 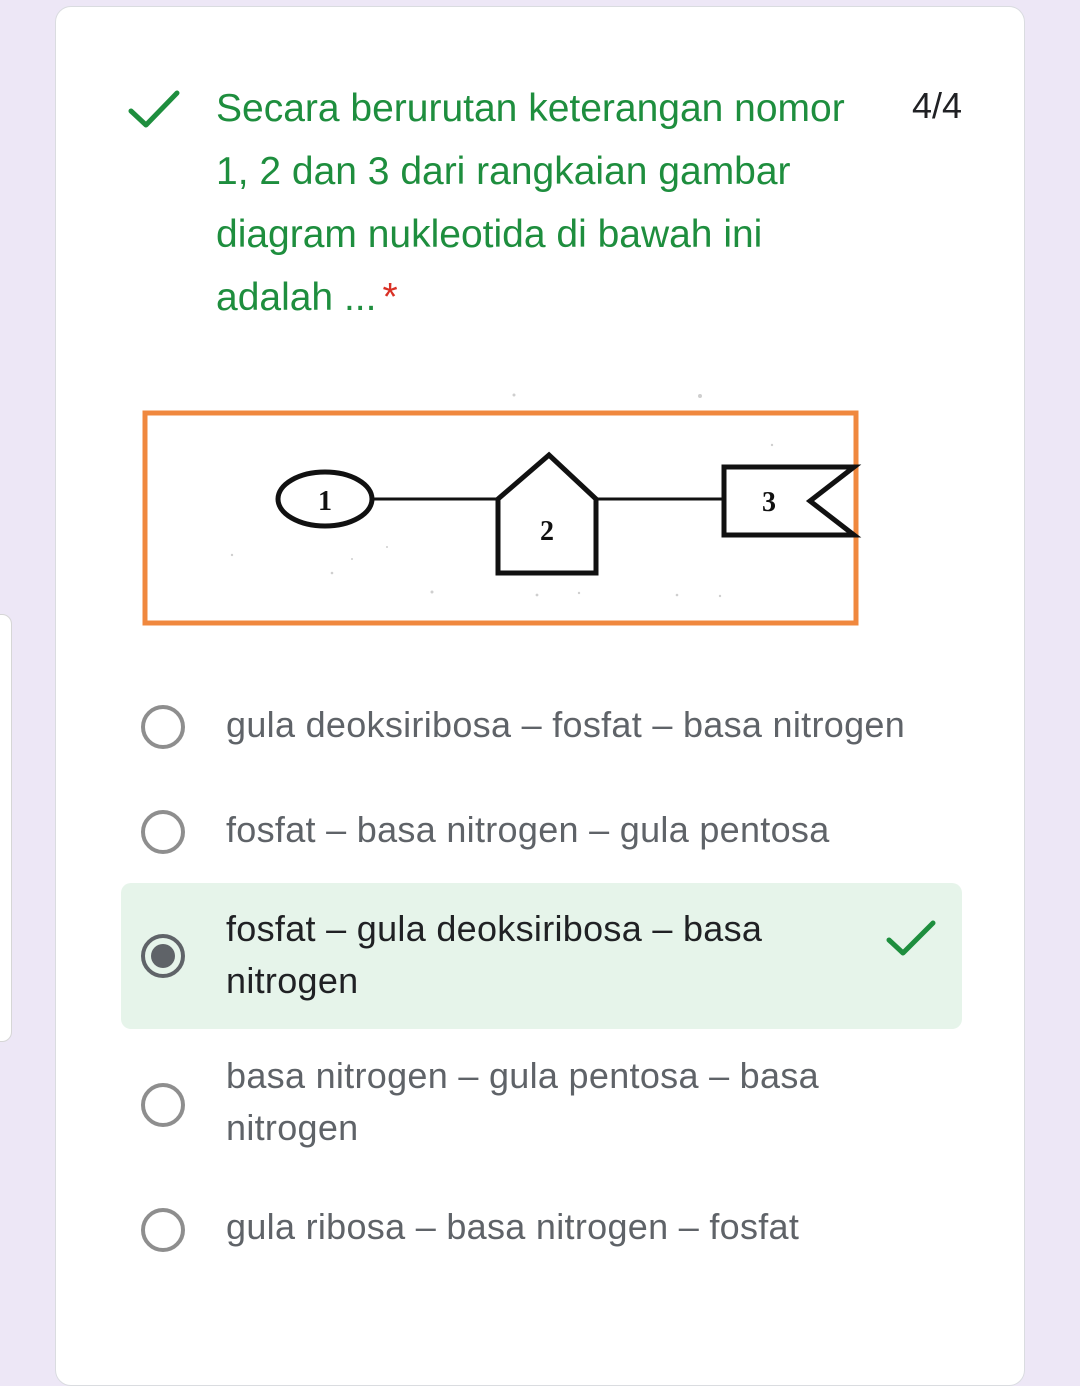 I want to click on score-label: 4/4, so click(x=936, y=105).